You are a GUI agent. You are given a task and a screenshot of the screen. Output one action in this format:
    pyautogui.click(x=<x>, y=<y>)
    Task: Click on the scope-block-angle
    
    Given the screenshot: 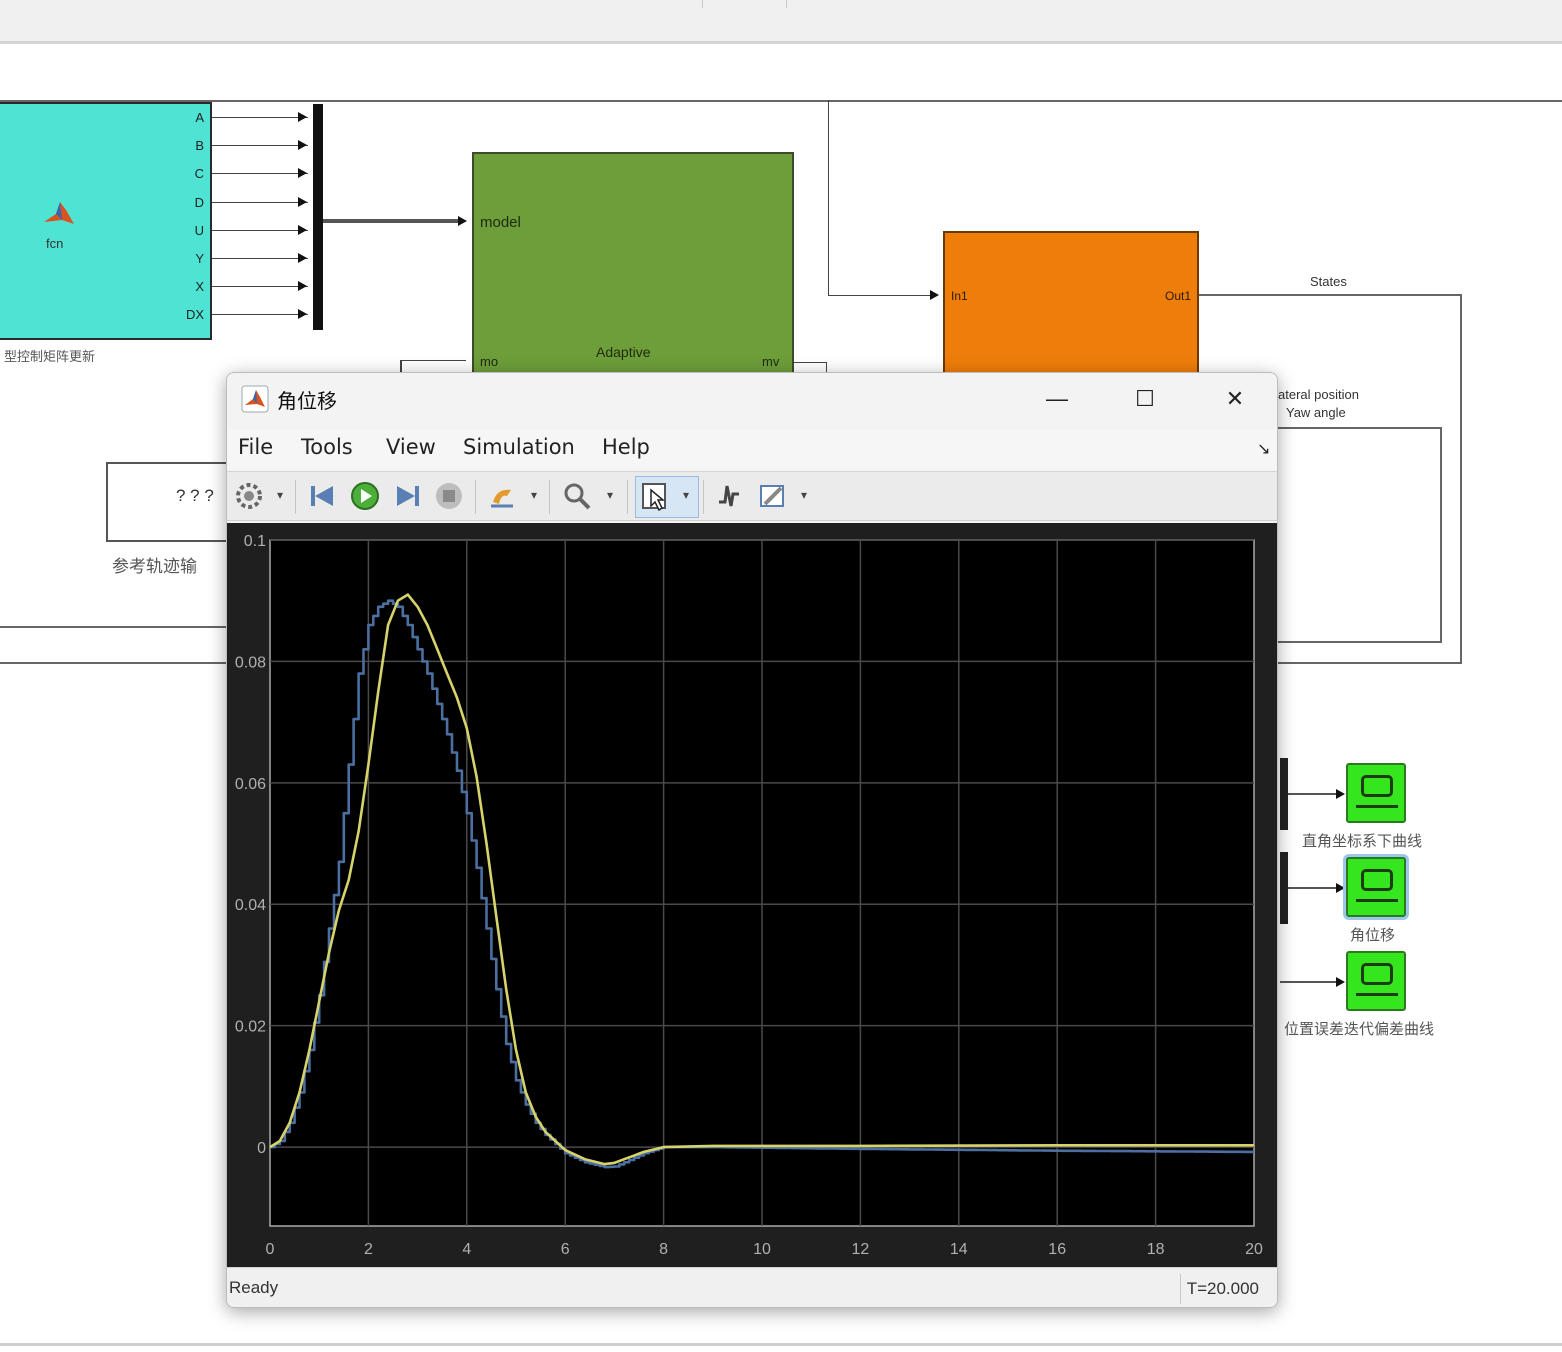 What is the action you would take?
    pyautogui.click(x=1376, y=887)
    